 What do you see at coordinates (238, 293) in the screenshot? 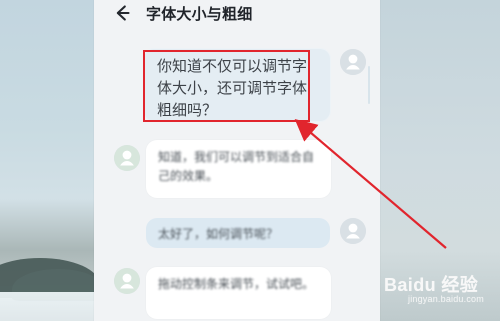
I see `message-bubble: 拖动控制条来调节，试试吧。` at bounding box center [238, 293].